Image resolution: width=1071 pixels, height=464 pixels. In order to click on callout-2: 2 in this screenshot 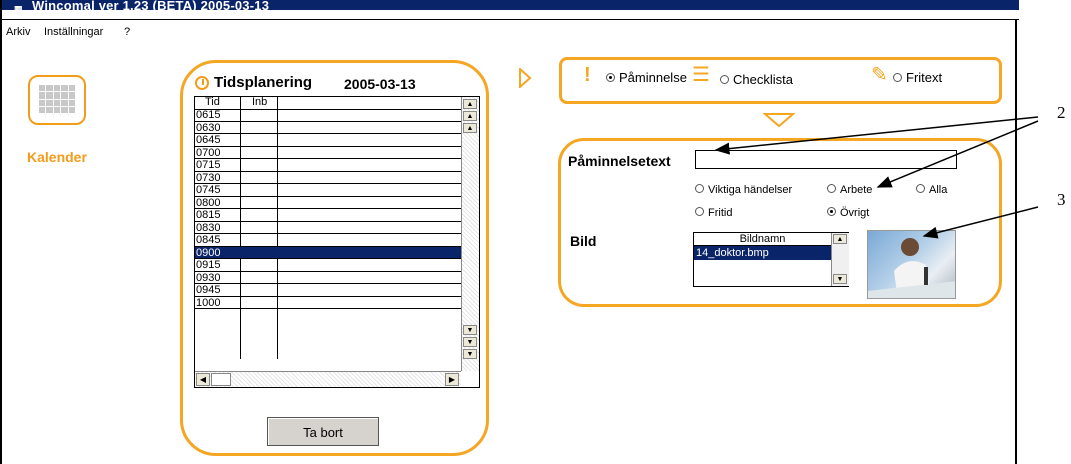, I will do `click(1061, 112)`.